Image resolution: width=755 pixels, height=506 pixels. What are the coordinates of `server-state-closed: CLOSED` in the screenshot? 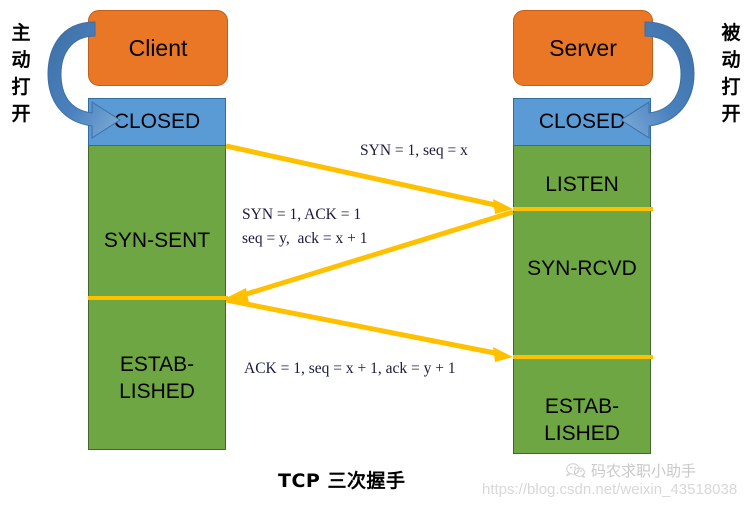 It's located at (582, 122).